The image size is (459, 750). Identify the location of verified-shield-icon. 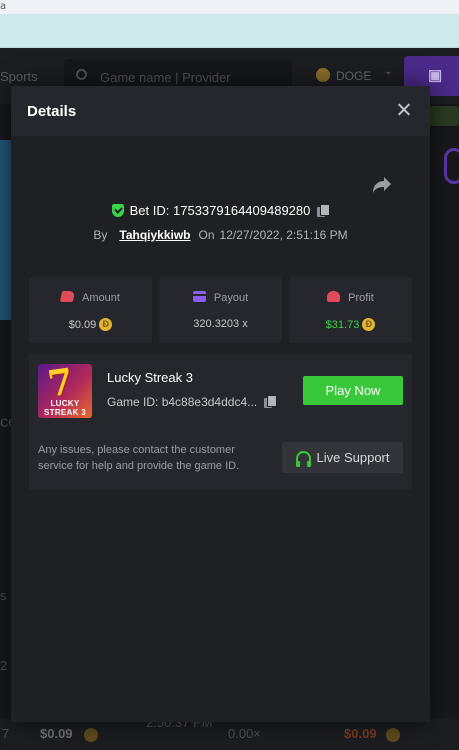
(117, 210).